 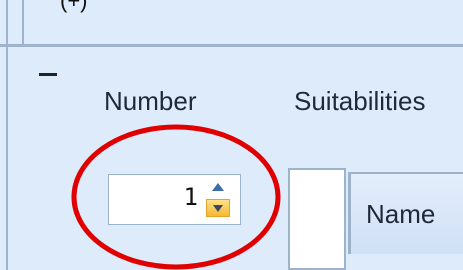 I want to click on column-header-name: Name, so click(x=405, y=213).